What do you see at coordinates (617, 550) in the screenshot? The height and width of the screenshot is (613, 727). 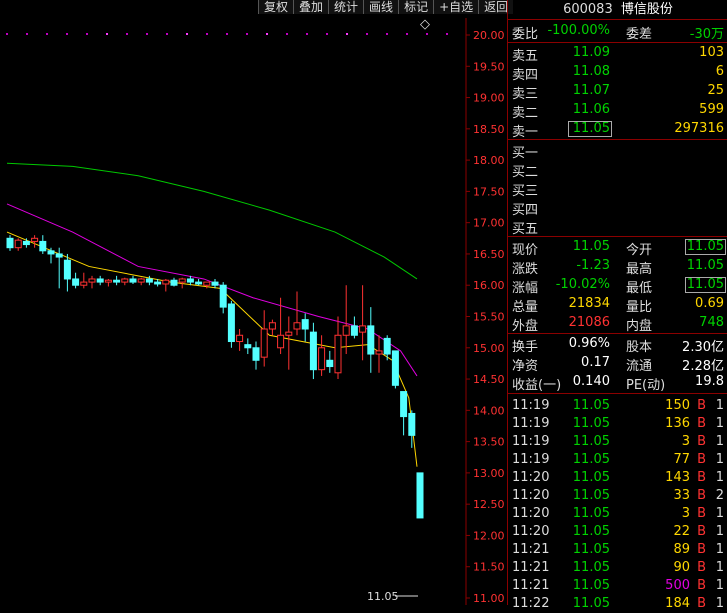 I see `tick-row: 11:21 11.05 89 B 1` at bounding box center [617, 550].